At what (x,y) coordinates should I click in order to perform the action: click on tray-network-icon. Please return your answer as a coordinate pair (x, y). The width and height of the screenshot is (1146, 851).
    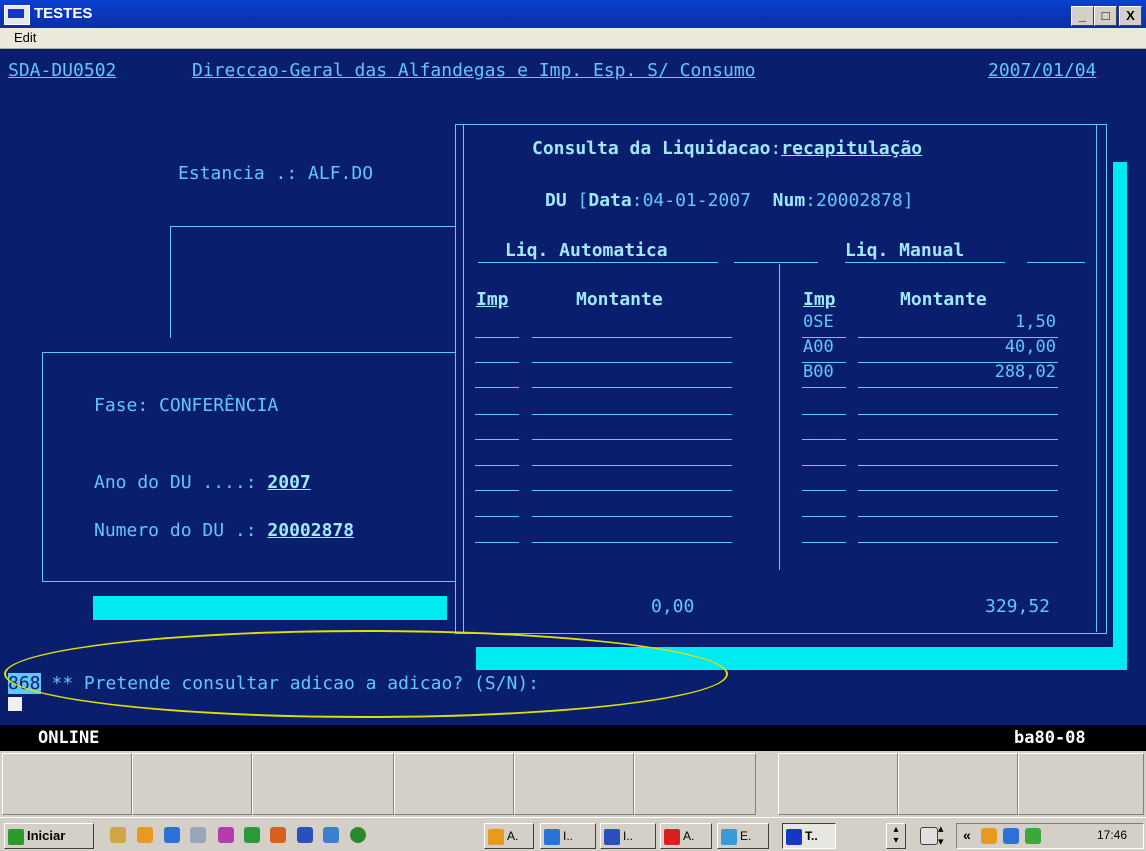
    Looking at the image, I should click on (1011, 836).